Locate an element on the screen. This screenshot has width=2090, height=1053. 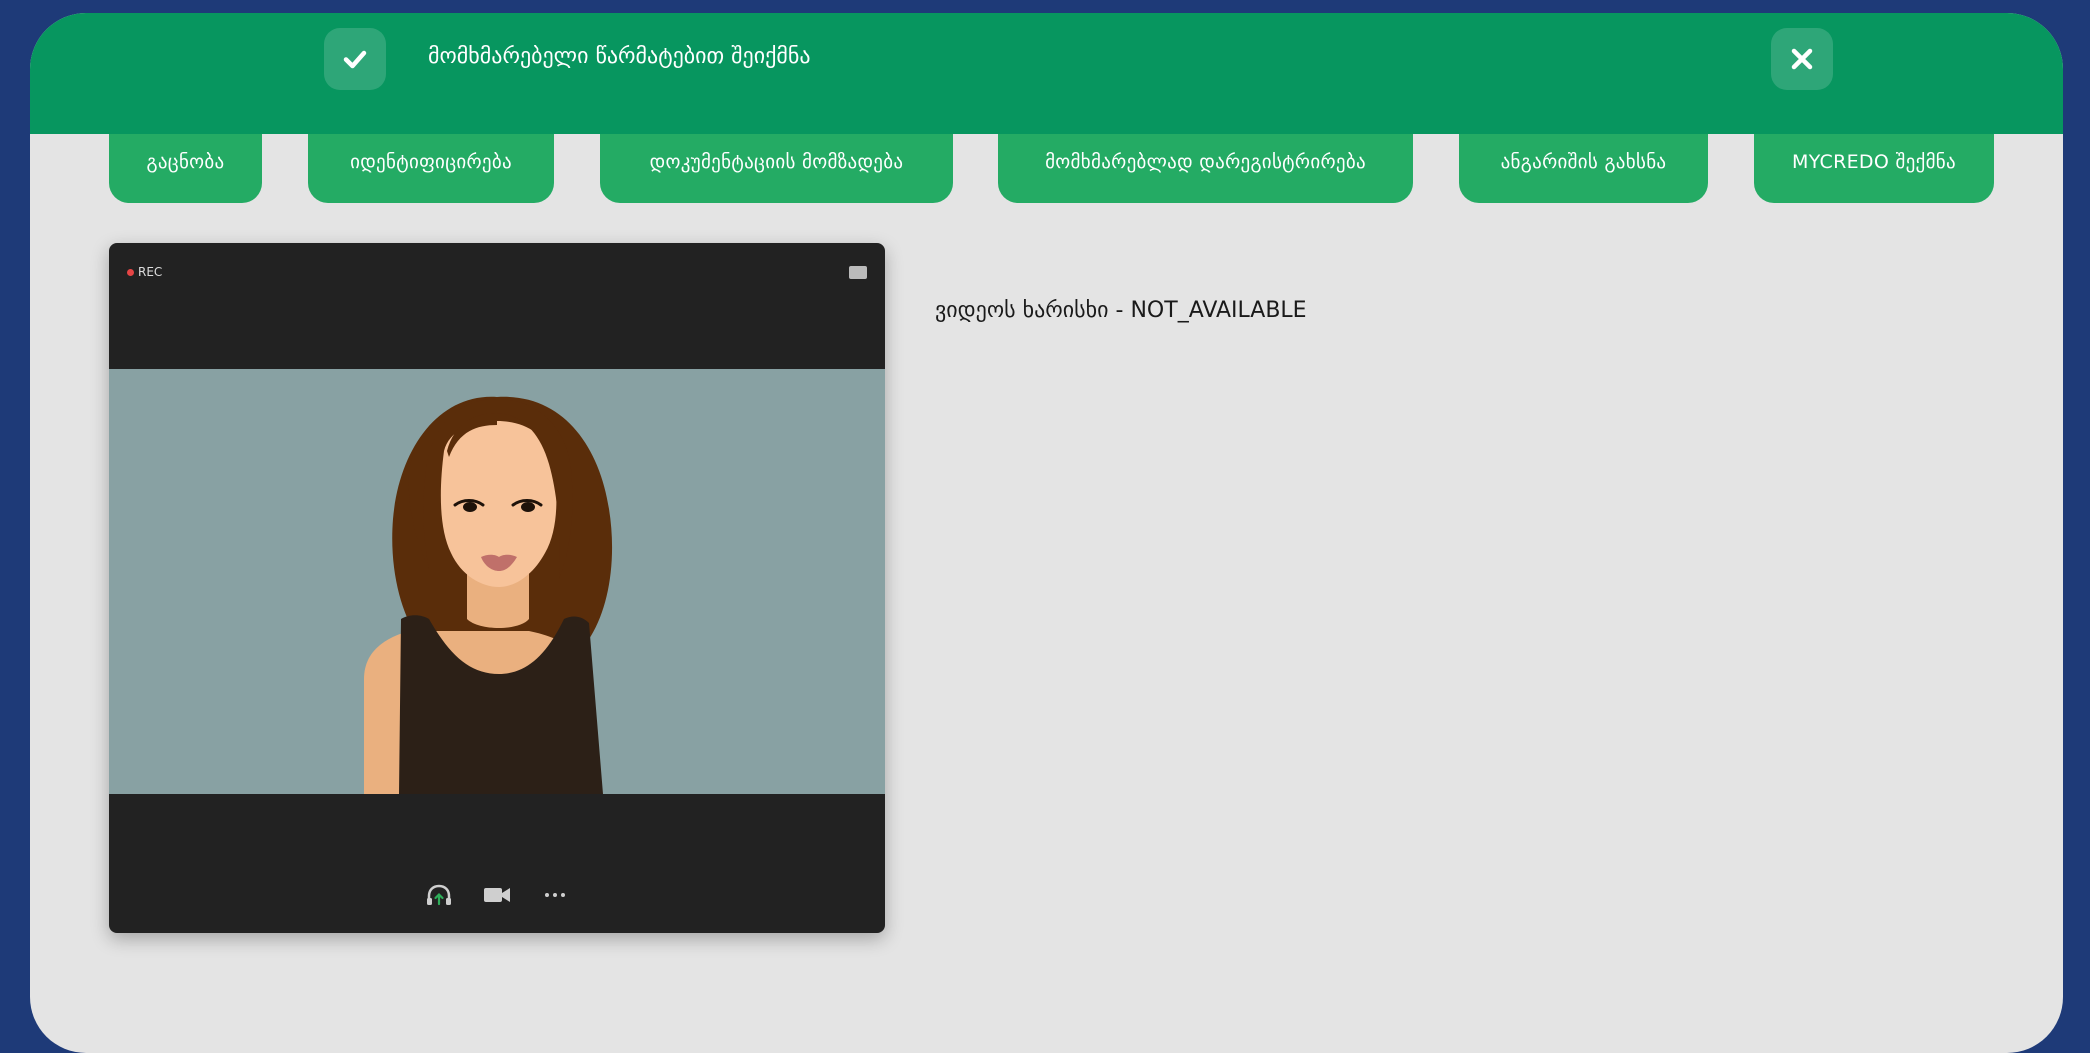
screen-icon is located at coordinates (858, 272).